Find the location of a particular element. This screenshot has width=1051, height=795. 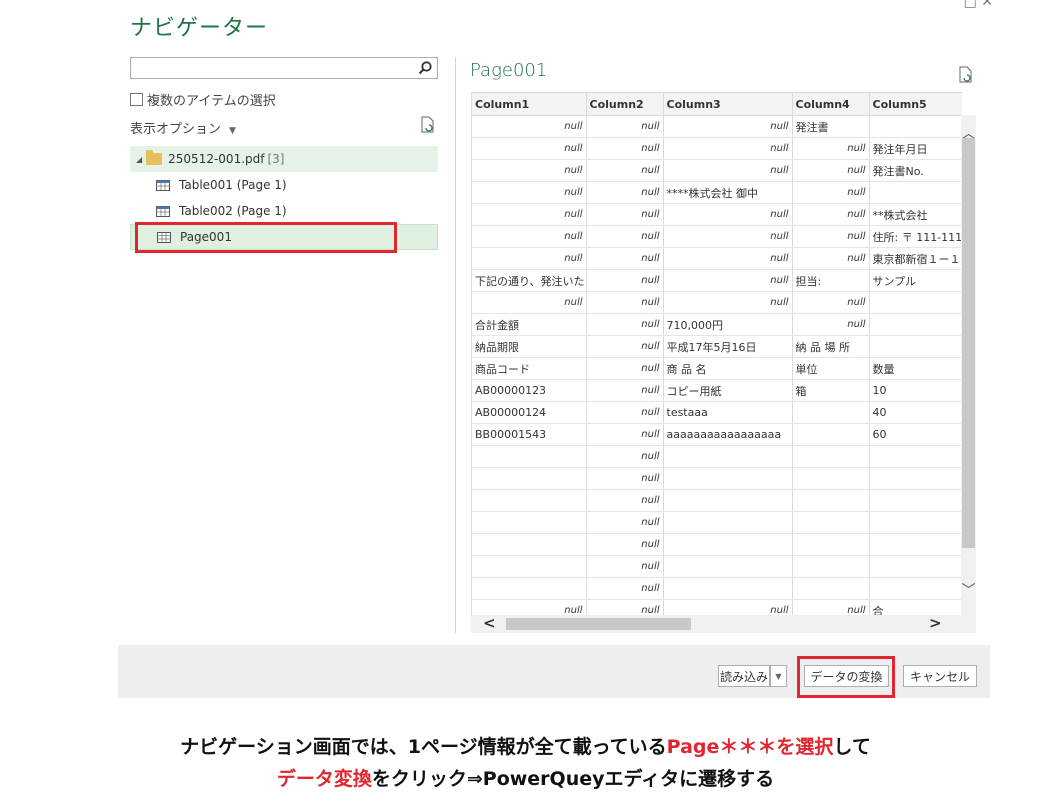

tree-item-table001: Table001 (Page 1) is located at coordinates (284, 185).